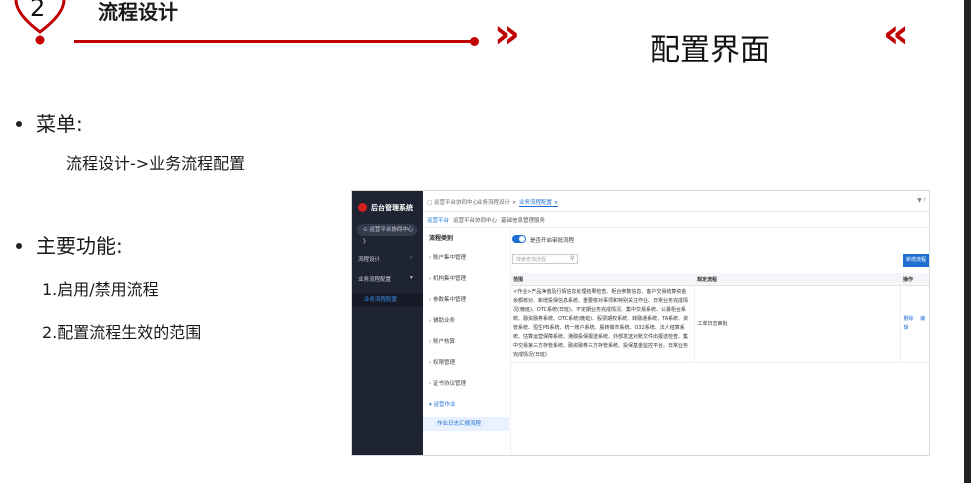 The width and height of the screenshot is (971, 483). I want to click on sidebar-item-label: 业务流程配置, so click(375, 280).